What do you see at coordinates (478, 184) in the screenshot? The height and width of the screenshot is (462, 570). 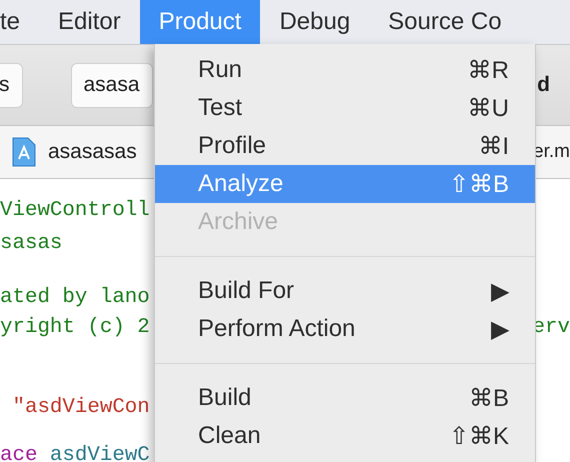 I see `shortcut-text: ⇧⌘B` at bounding box center [478, 184].